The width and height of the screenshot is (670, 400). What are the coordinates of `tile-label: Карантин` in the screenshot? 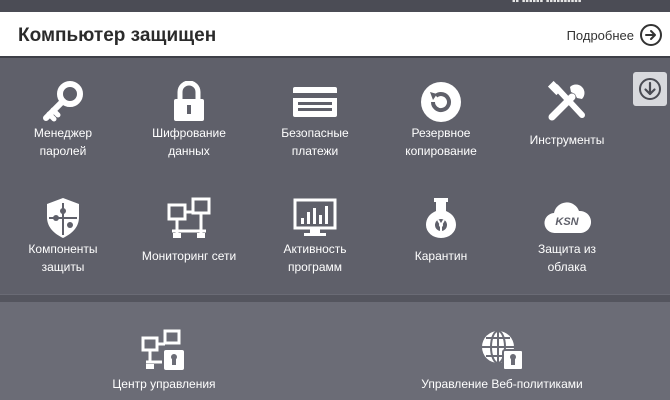 It's located at (441, 256).